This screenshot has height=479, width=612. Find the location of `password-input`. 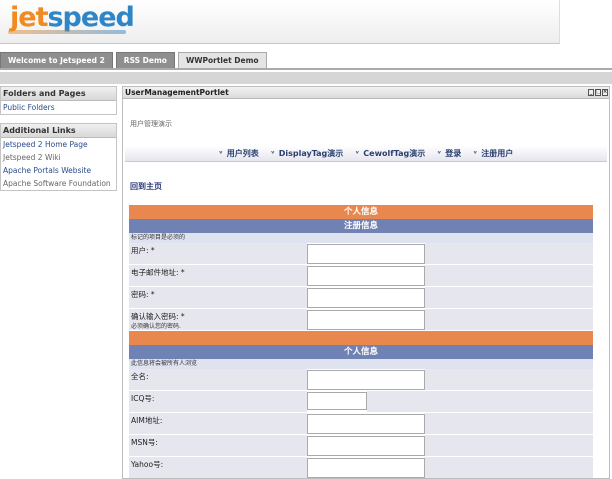

password-input is located at coordinates (366, 298).